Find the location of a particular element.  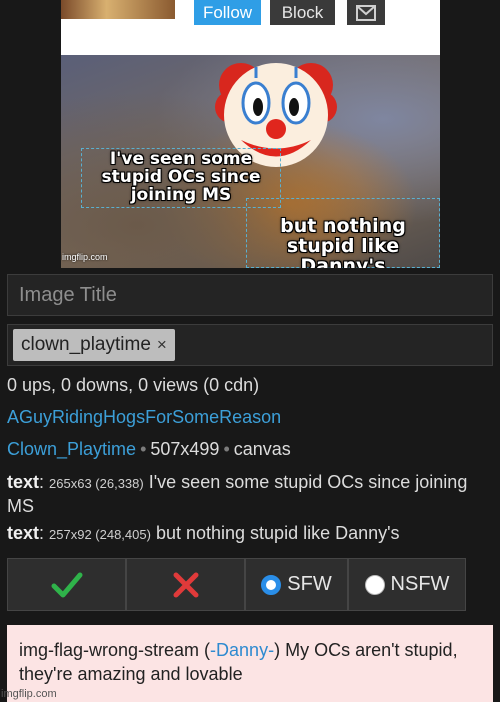

stream-link: Clown_Playtime is located at coordinates (71, 449).